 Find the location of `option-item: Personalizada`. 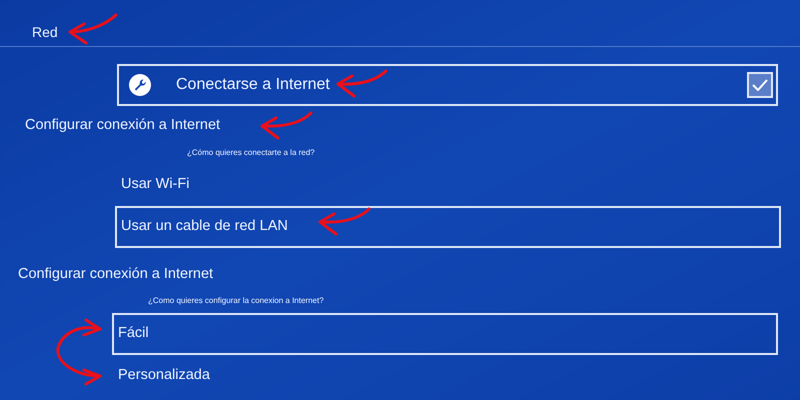

option-item: Personalizada is located at coordinates (445, 376).